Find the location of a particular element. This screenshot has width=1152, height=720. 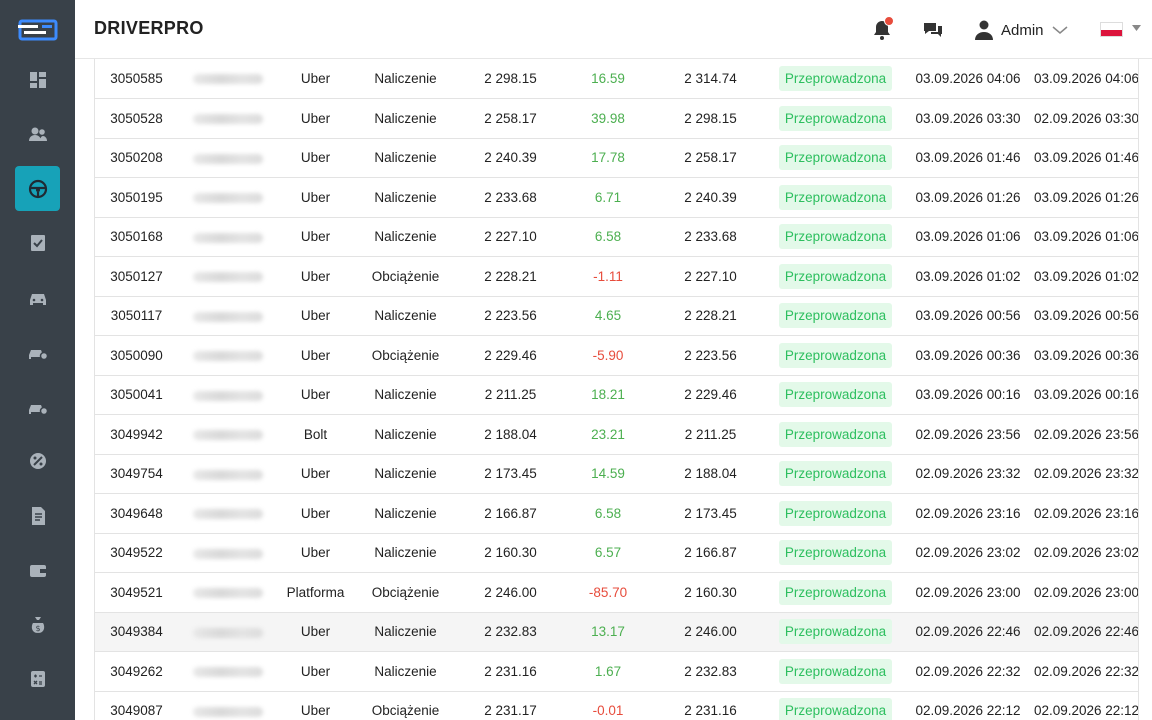

notification-dot is located at coordinates (889, 21).